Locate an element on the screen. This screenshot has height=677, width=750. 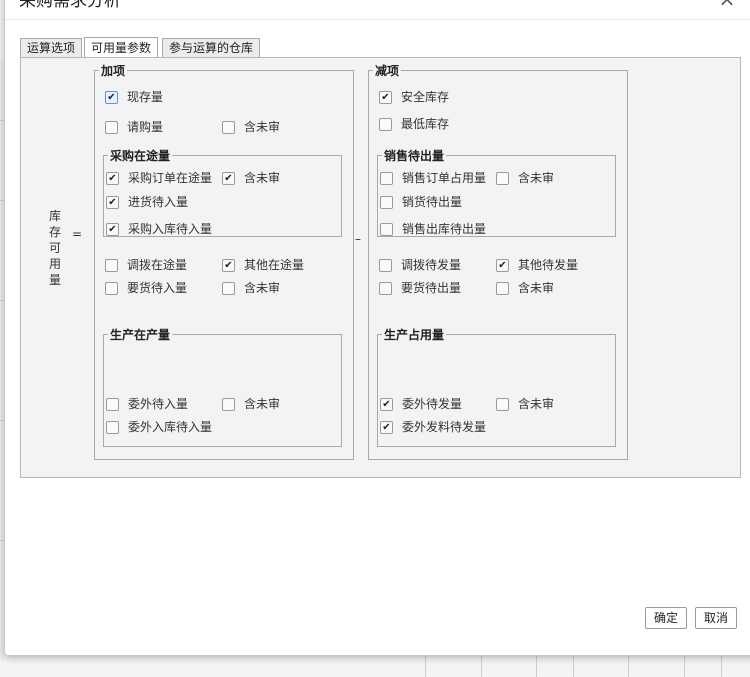
so-unaudited-checkbox: 含未审 is located at coordinates (525, 178).